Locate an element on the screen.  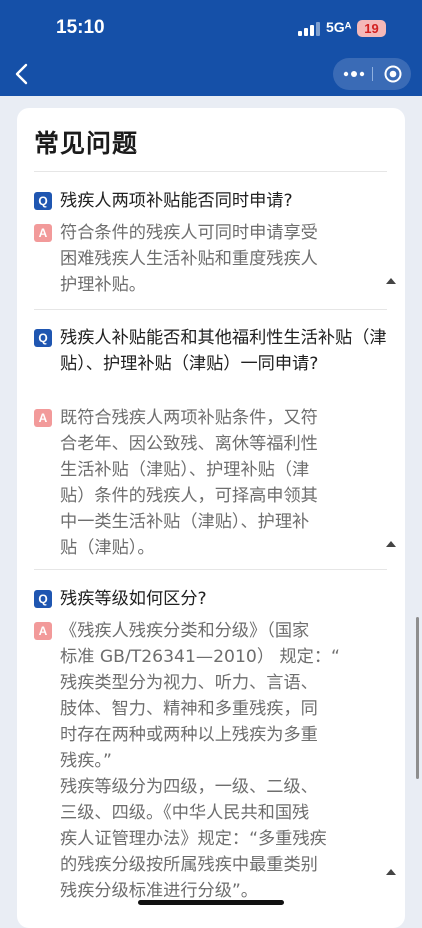
page-title: 常见问题 is located at coordinates (86, 143).